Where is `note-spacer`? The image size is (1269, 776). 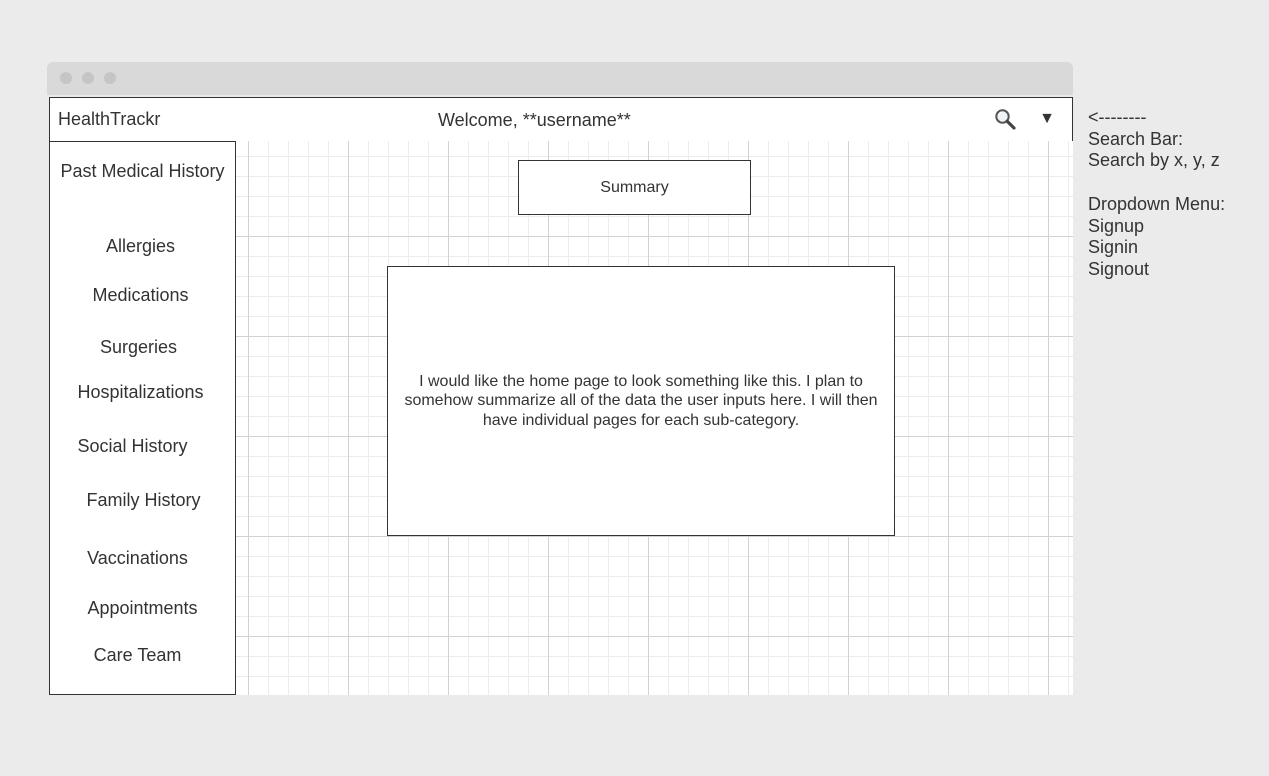 note-spacer is located at coordinates (1177, 183).